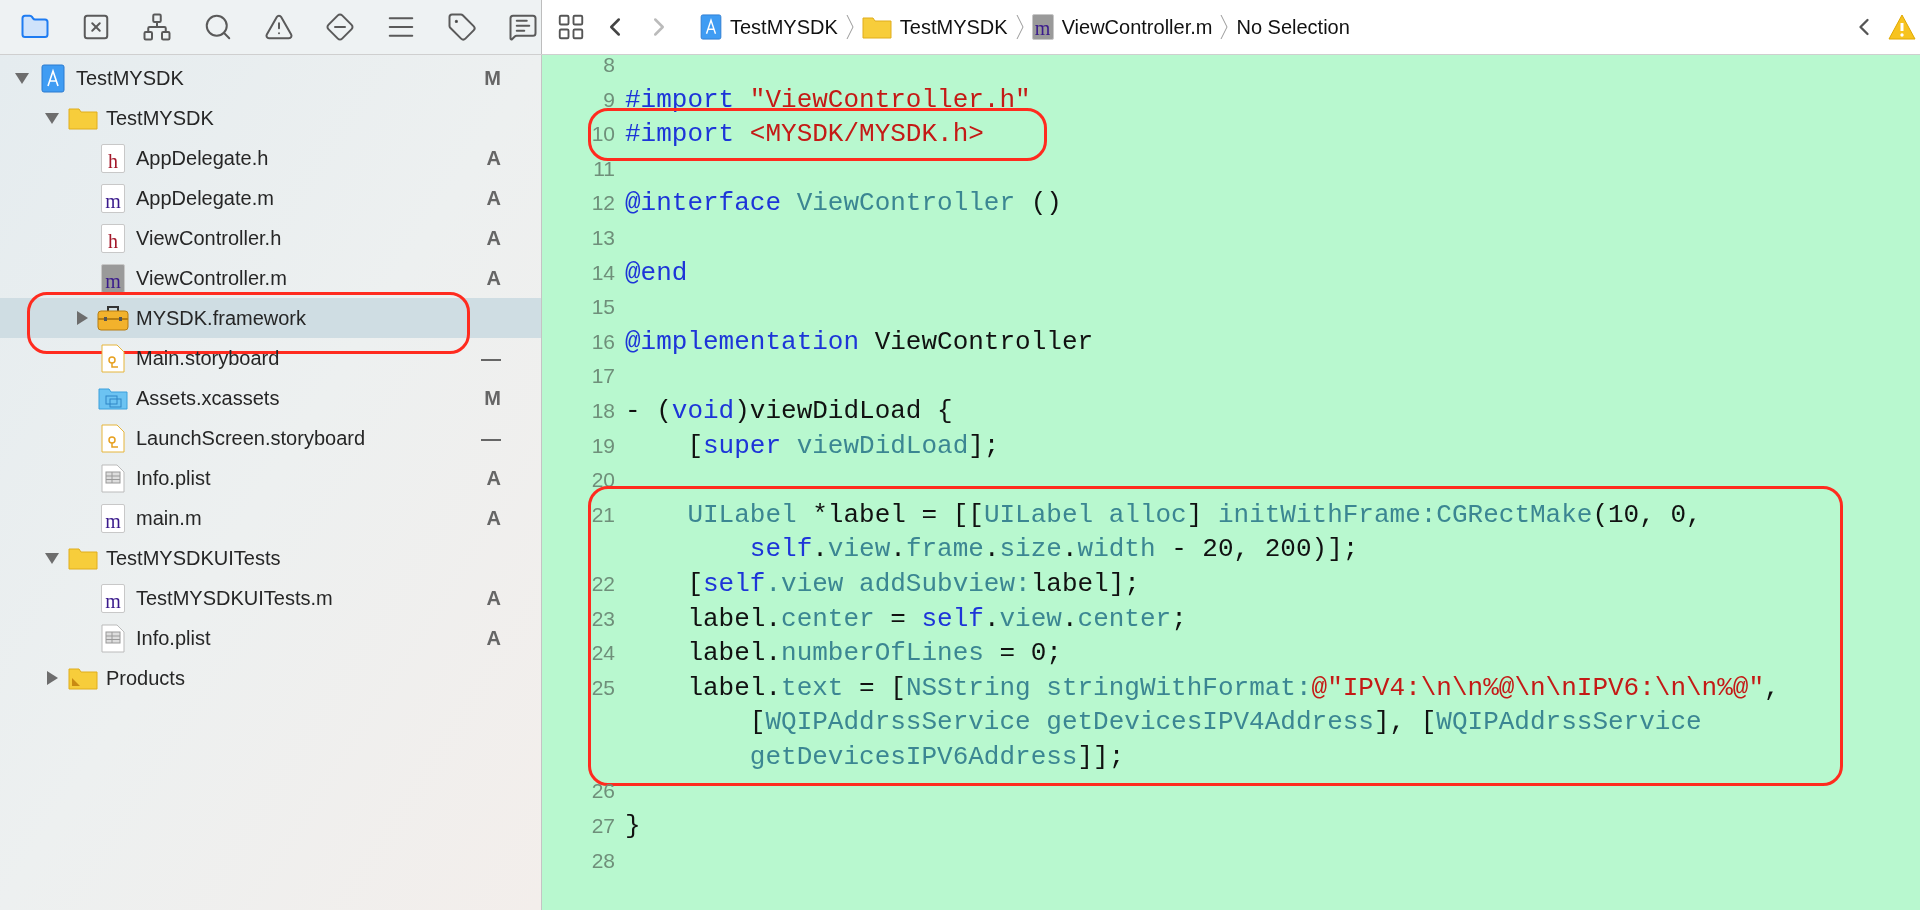 The image size is (1920, 910). I want to click on code-line: getDevicesIPV6Address]];, so click(936, 757).